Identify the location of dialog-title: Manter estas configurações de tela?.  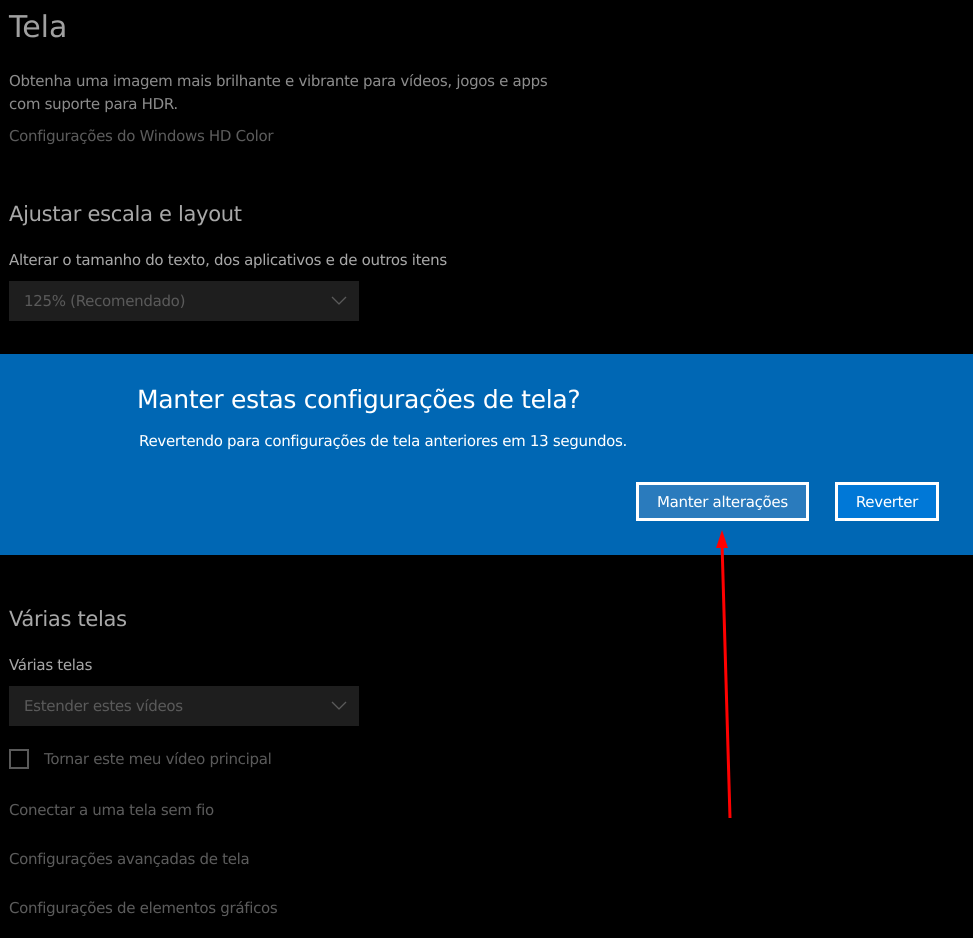
(359, 400).